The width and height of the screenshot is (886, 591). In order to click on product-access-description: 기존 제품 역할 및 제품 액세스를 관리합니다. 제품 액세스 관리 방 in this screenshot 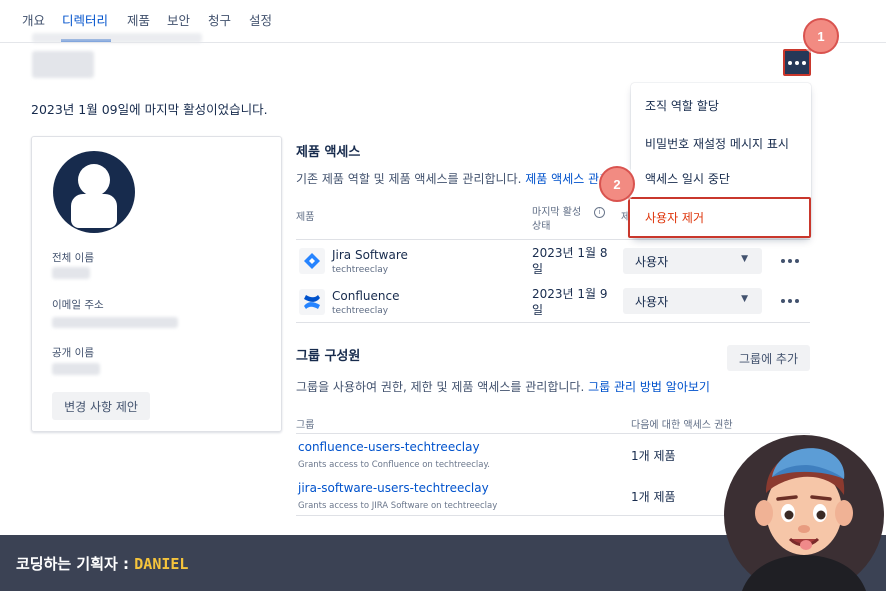, I will do `click(460, 178)`.